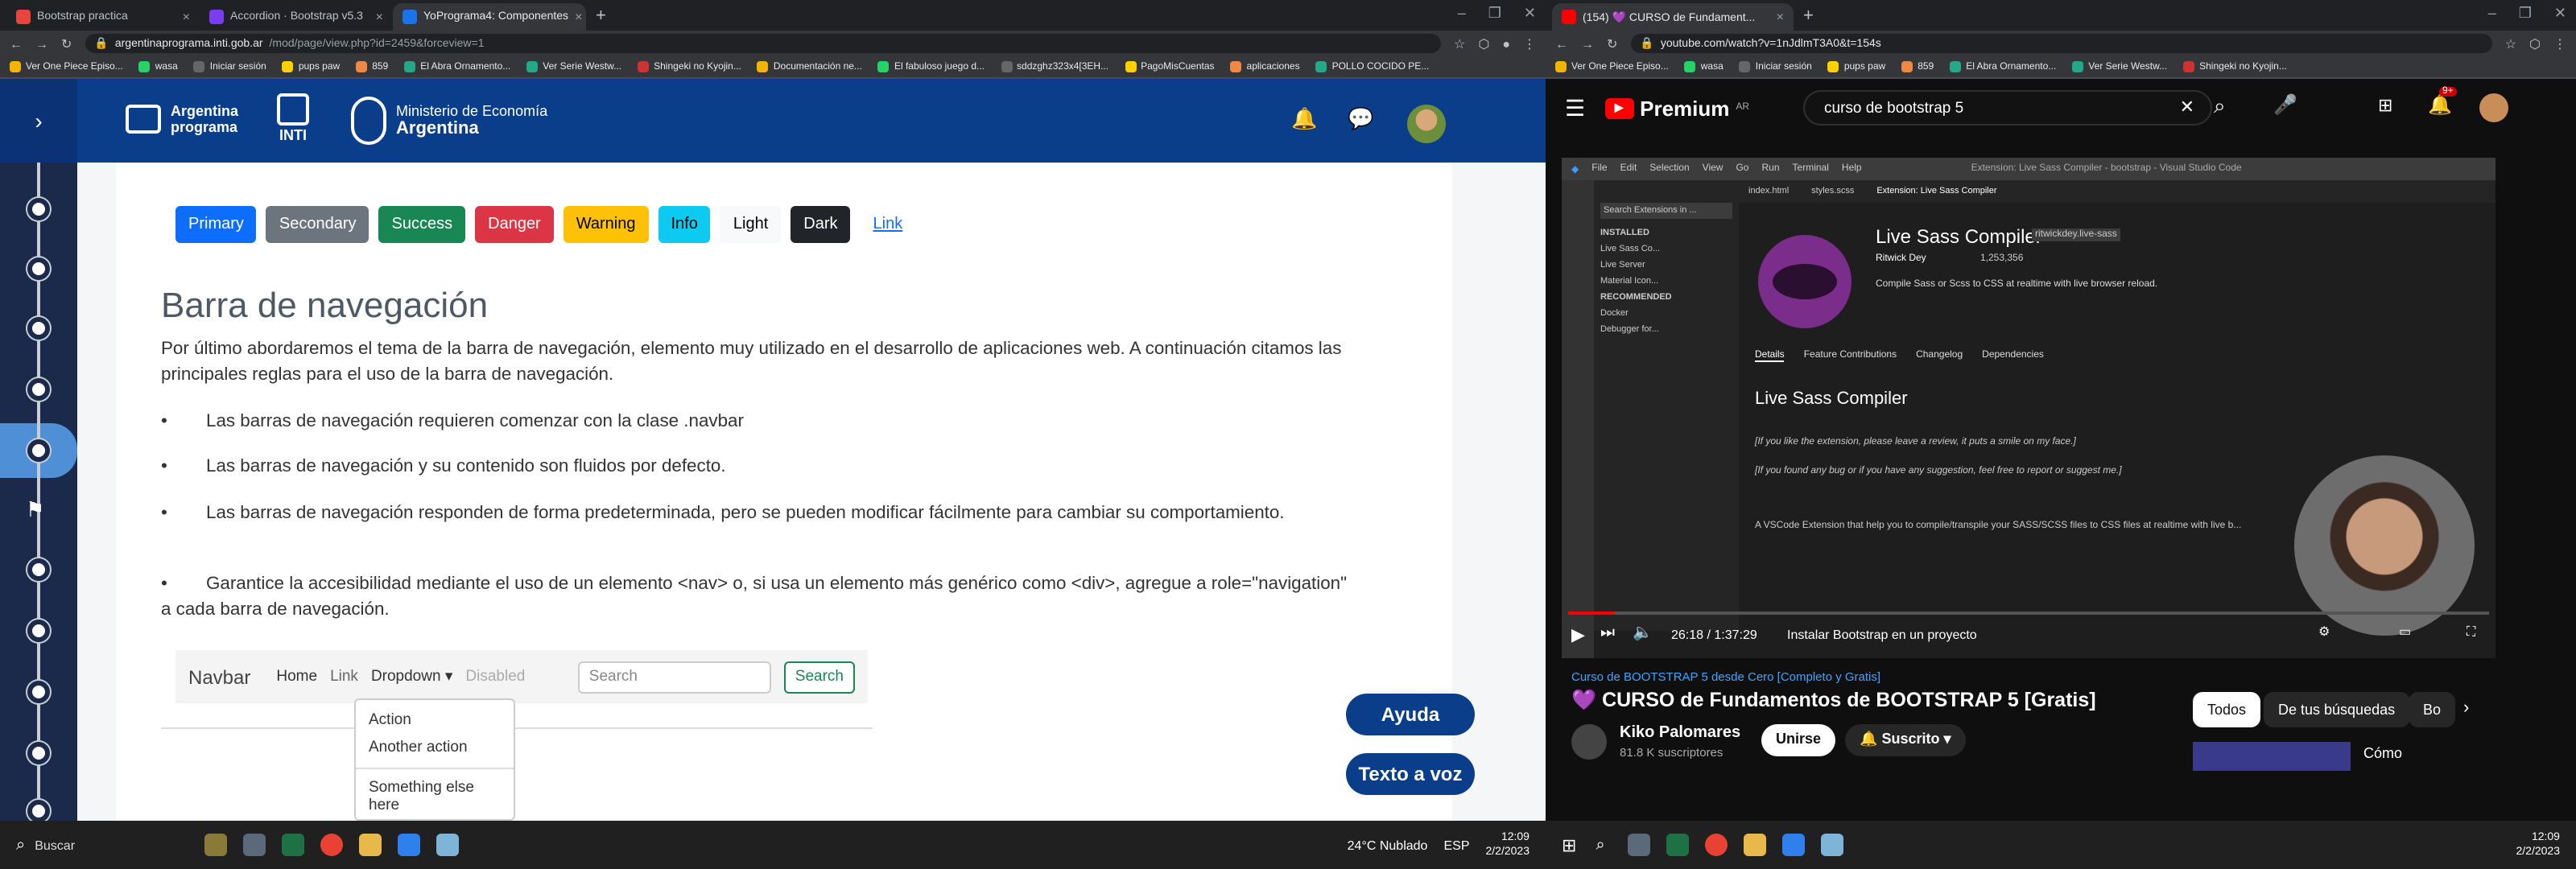  I want to click on chip-all: Todos, so click(2227, 709).